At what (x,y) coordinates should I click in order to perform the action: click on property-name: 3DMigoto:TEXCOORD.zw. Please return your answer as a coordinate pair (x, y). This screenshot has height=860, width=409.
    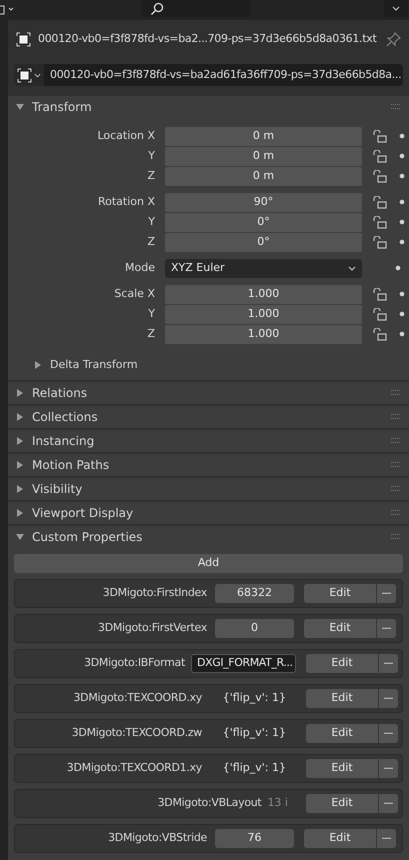
    Looking at the image, I should click on (136, 733).